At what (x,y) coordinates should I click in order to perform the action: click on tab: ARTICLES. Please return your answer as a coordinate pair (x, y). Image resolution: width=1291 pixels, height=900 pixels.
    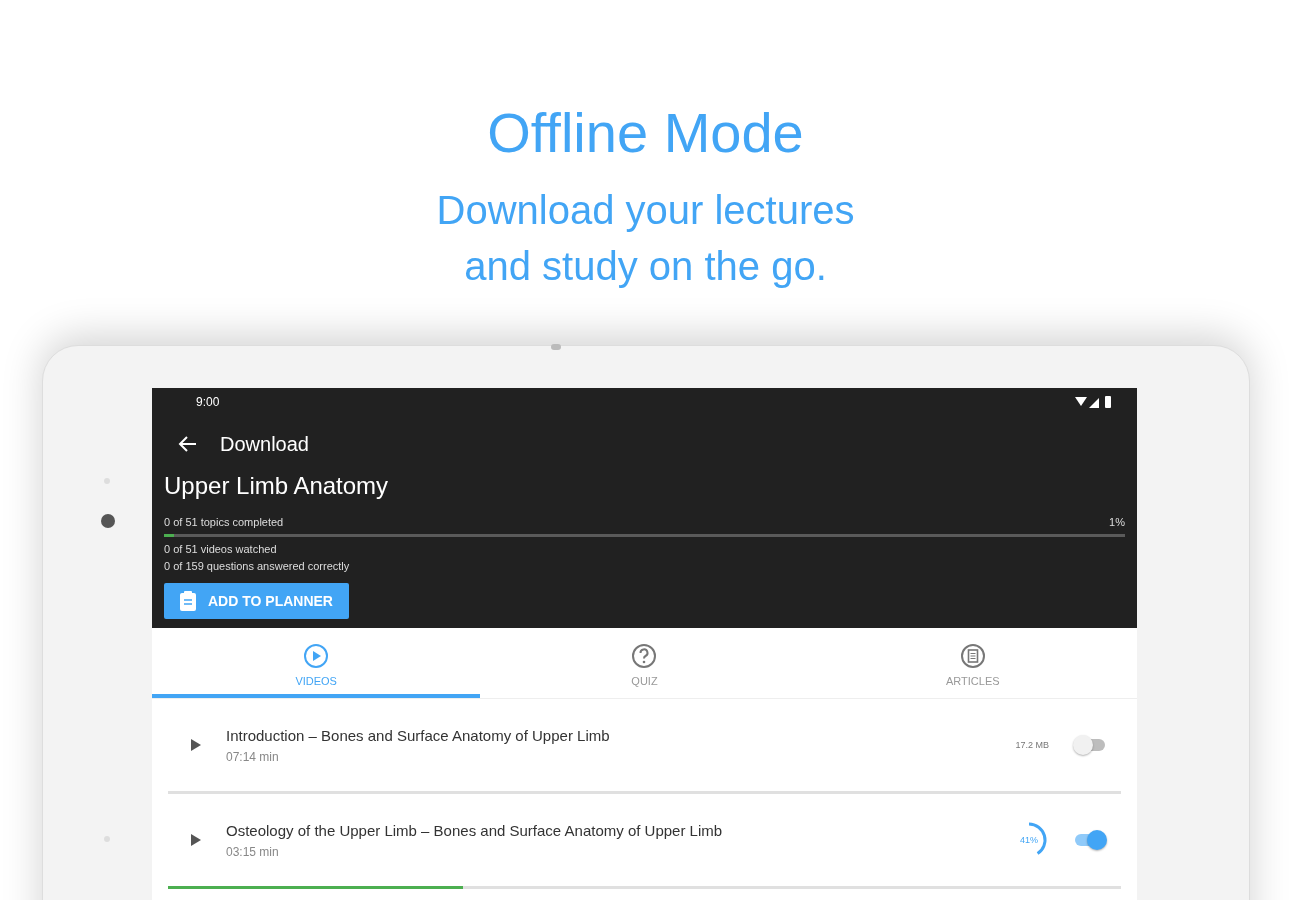
    Looking at the image, I should click on (972, 663).